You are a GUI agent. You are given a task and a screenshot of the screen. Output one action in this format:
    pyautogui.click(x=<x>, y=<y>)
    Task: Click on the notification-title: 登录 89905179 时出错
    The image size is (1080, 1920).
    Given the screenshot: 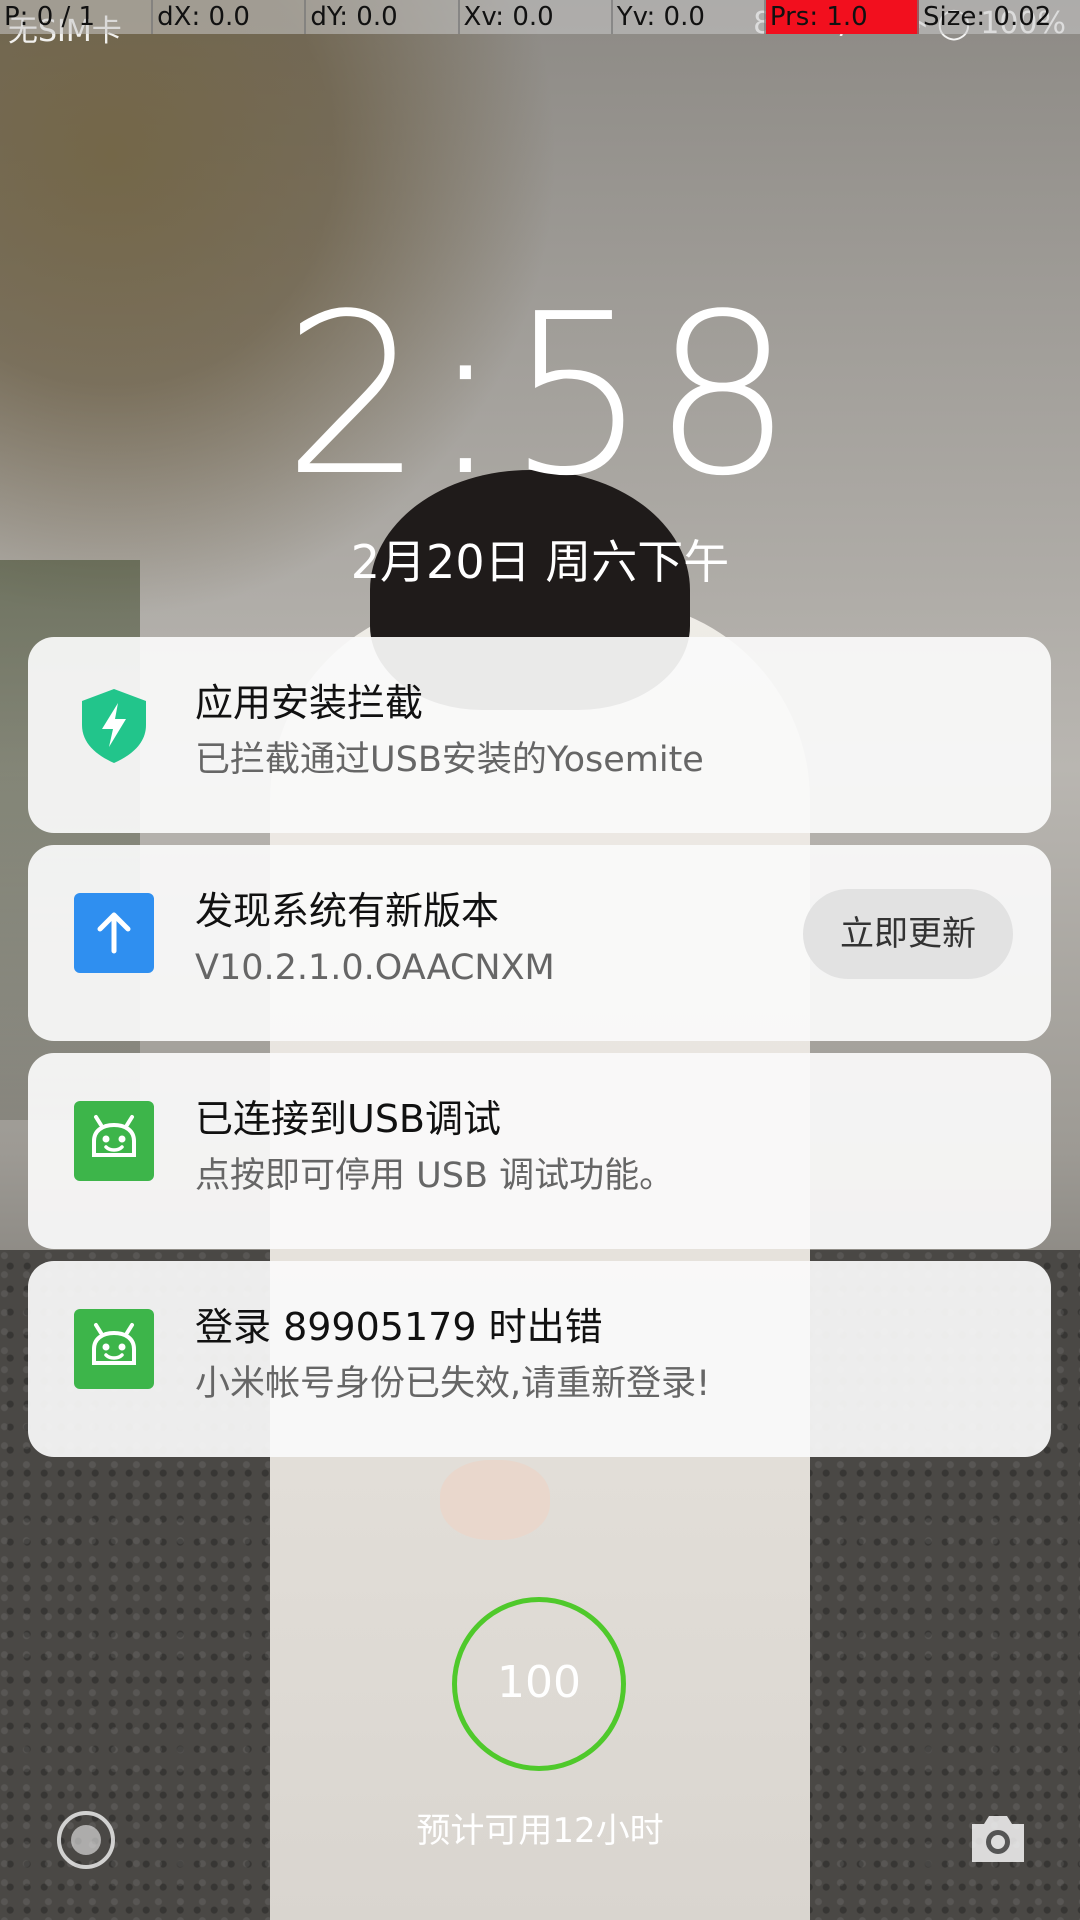 What is the action you would take?
    pyautogui.click(x=399, y=1327)
    